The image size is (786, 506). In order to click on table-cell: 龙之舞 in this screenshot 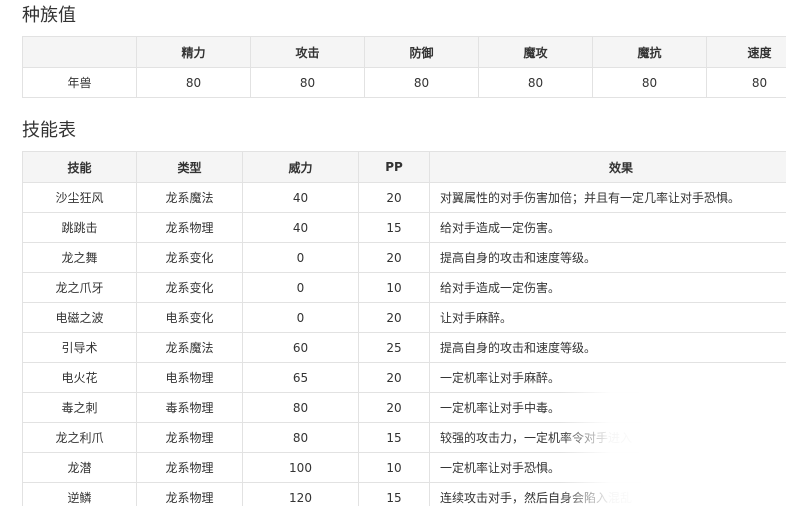, I will do `click(79, 257)`.